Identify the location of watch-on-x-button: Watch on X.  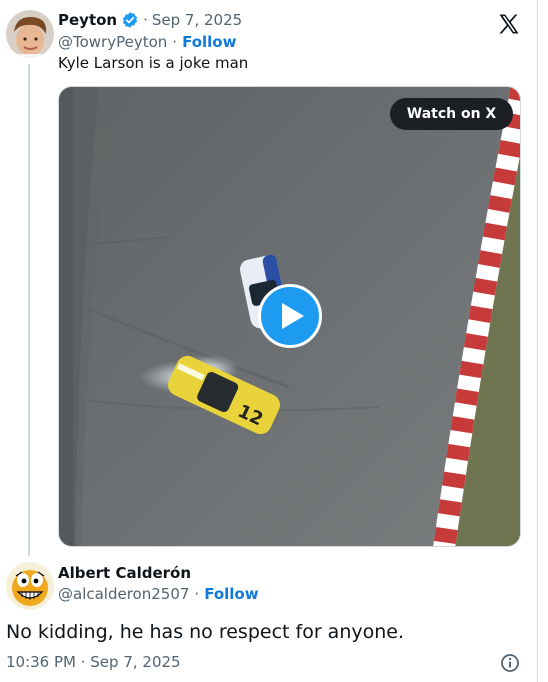
(451, 114).